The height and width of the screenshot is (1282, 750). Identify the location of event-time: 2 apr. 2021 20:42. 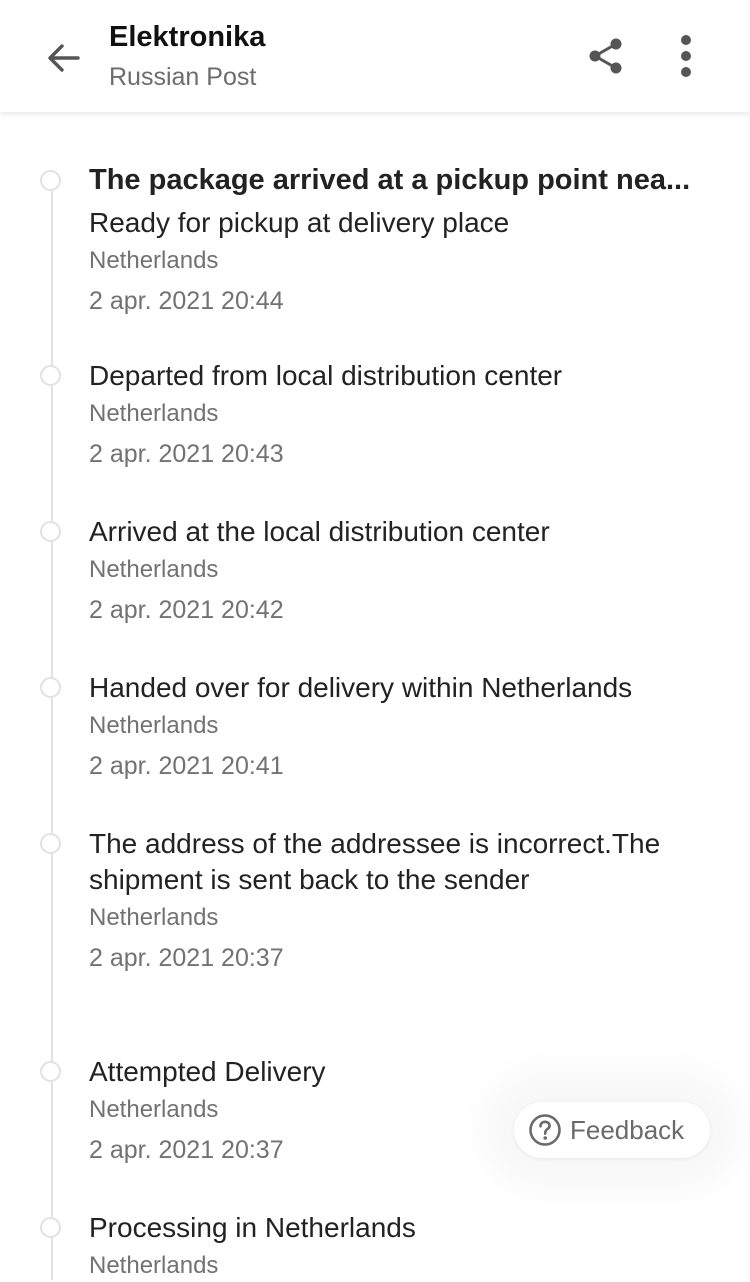
(186, 610).